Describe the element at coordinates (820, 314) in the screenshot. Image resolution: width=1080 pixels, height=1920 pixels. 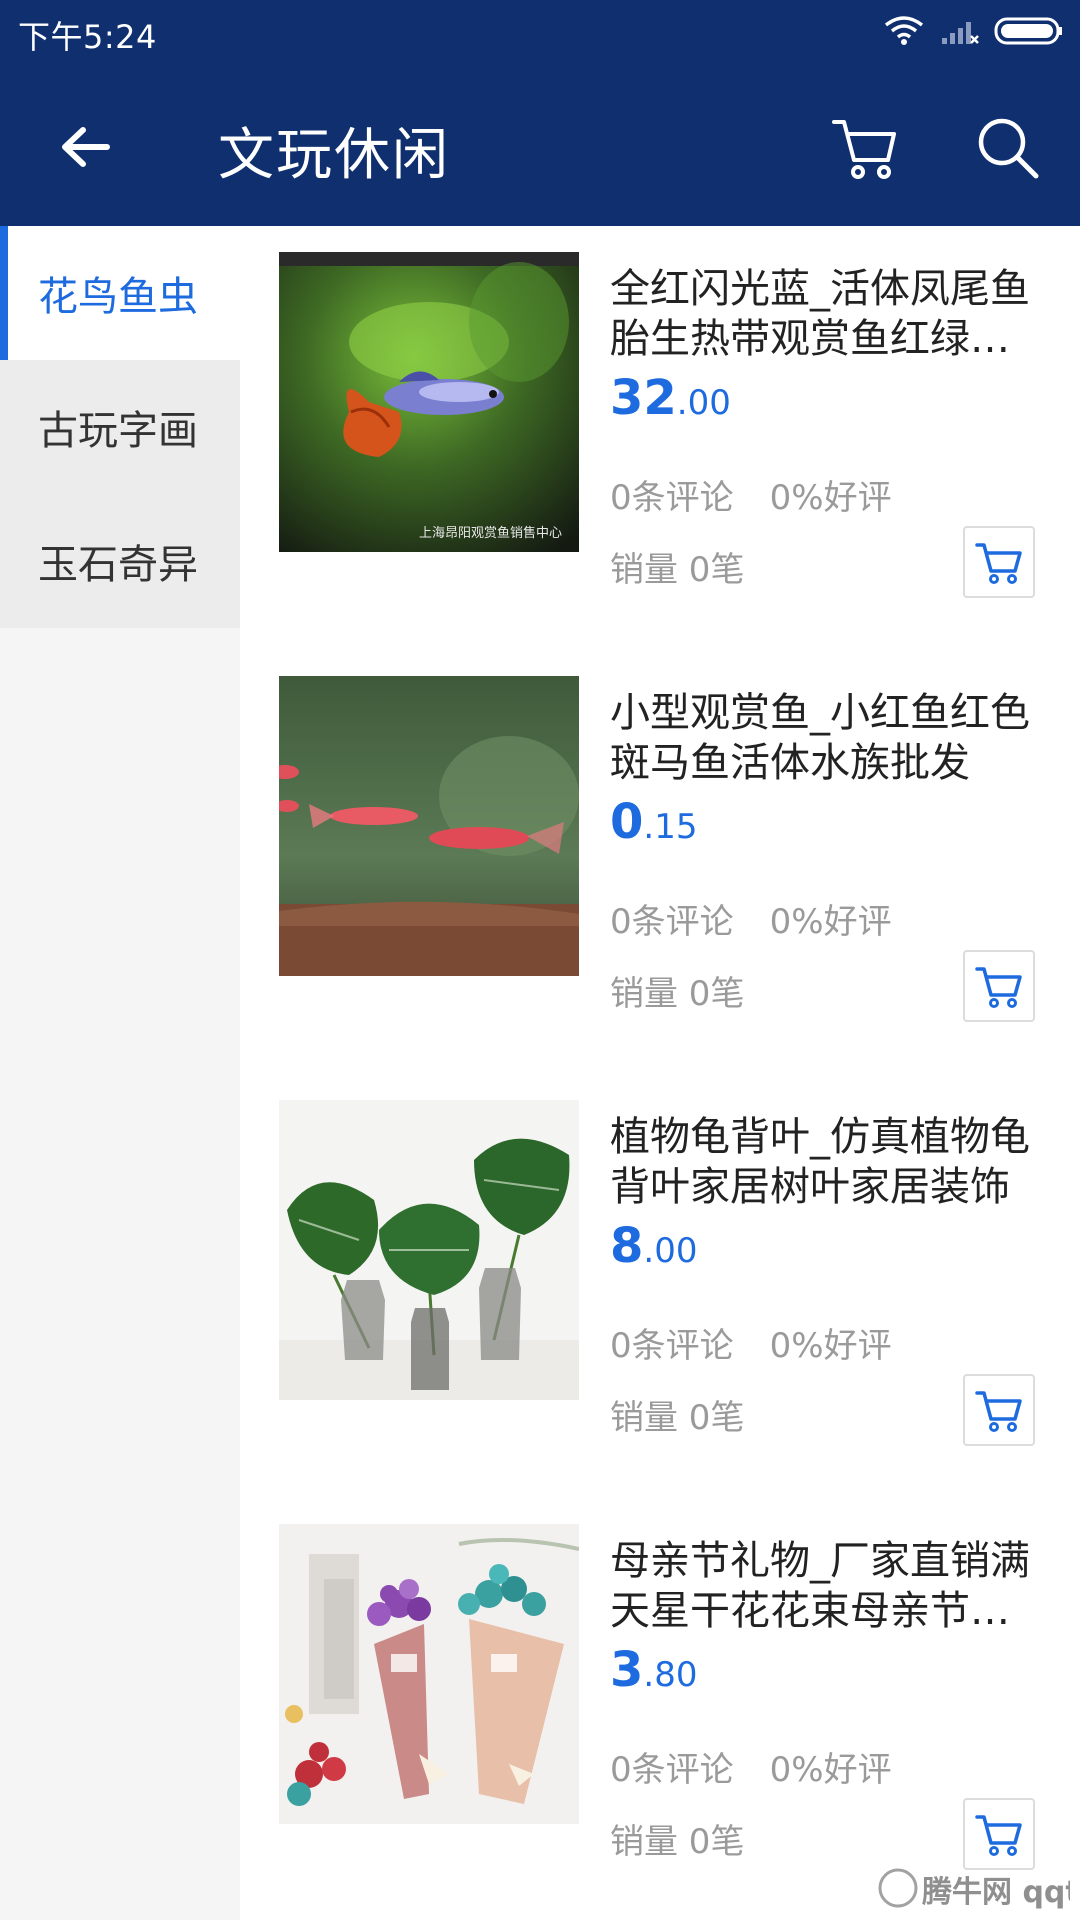
I see `product-name: 全红闪光蓝_活体凤尾鱼胎生热带观赏鱼红绿灯斗鱼` at that location.